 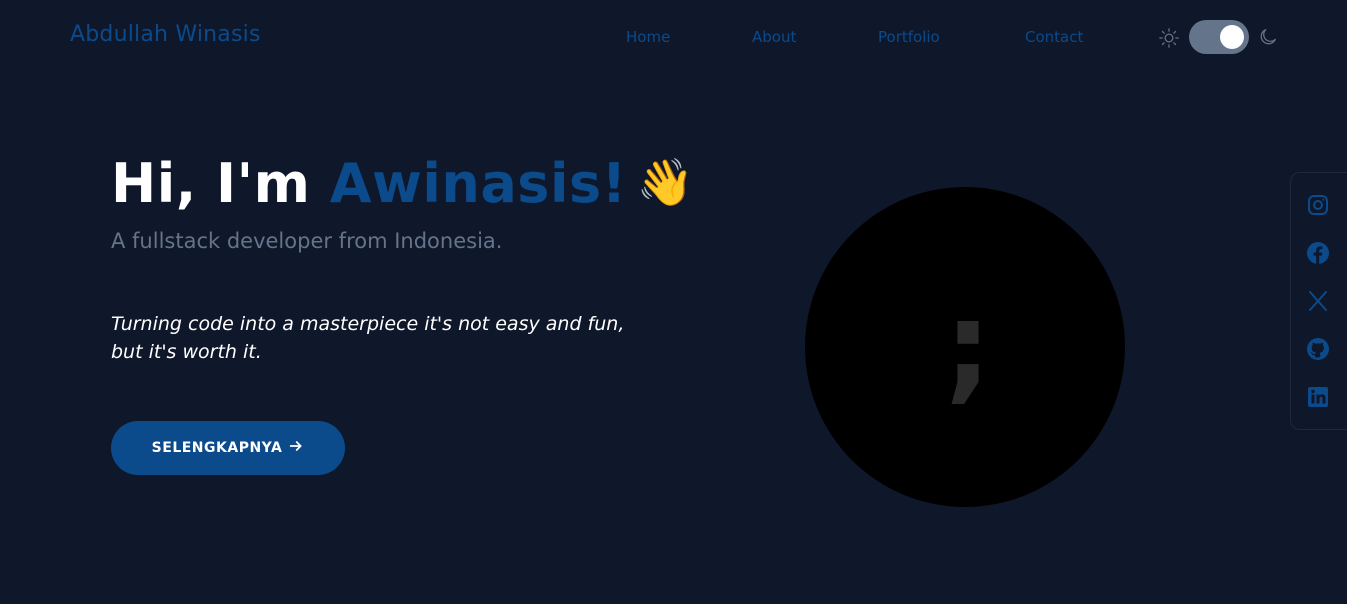 I want to click on nav-link-portfolio: Portfolio, so click(x=909, y=37).